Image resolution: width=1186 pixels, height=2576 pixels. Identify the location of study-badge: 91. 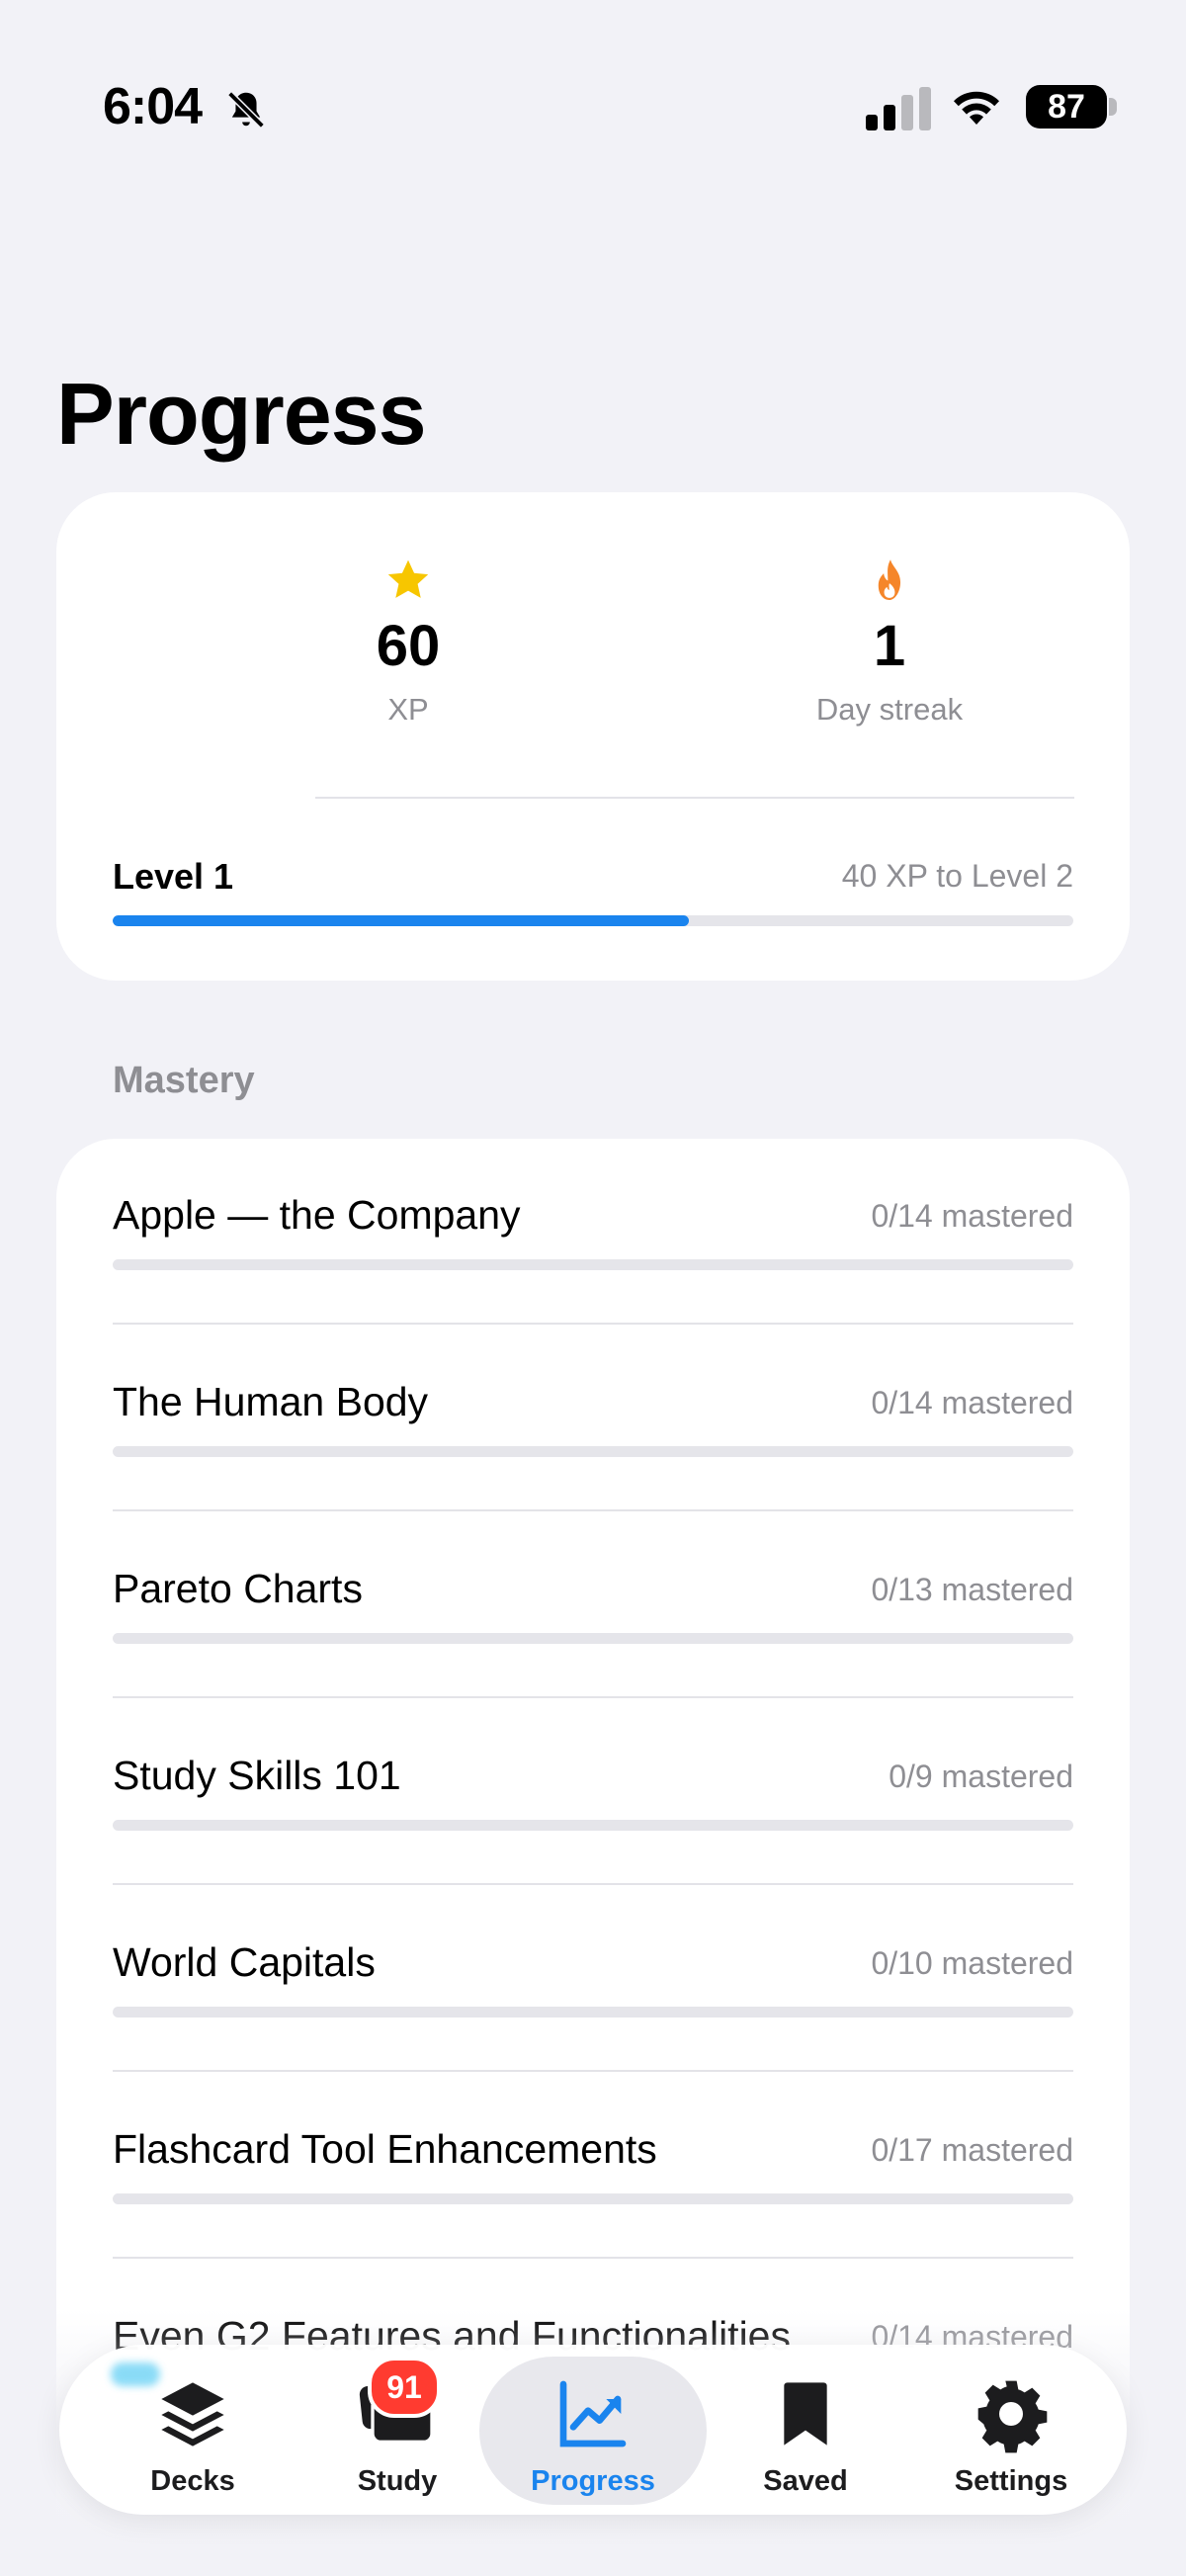
(404, 2387).